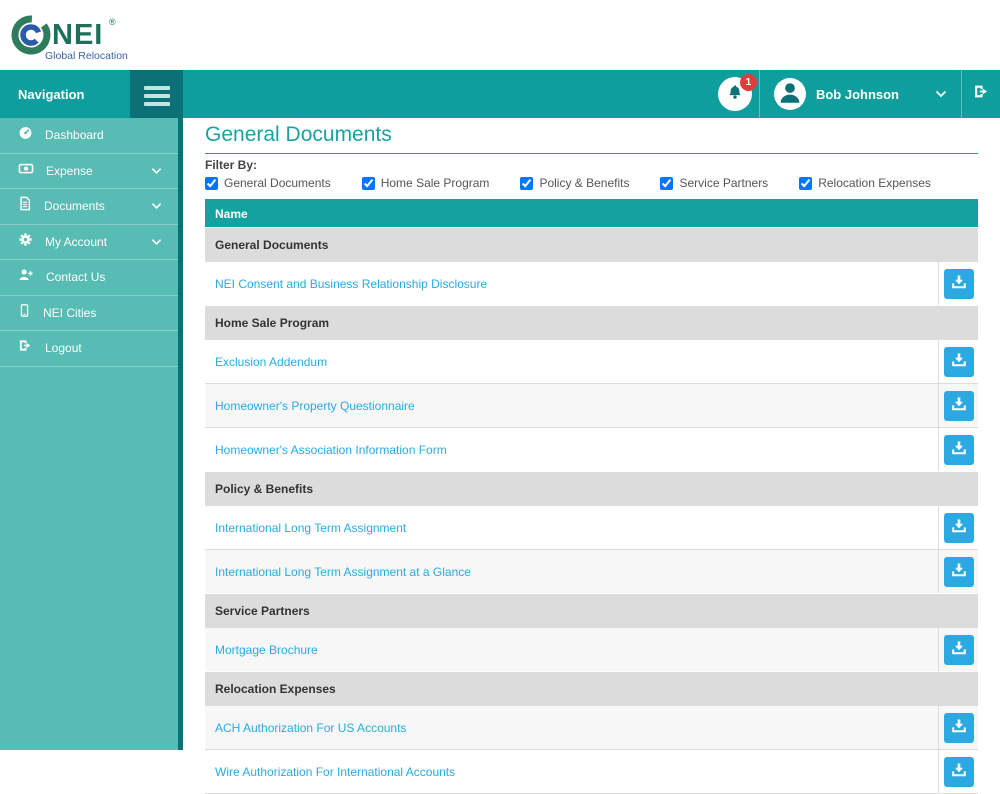  Describe the element at coordinates (571, 405) in the screenshot. I see `document-name-cell: Homeowner's Property Questionnaire` at that location.